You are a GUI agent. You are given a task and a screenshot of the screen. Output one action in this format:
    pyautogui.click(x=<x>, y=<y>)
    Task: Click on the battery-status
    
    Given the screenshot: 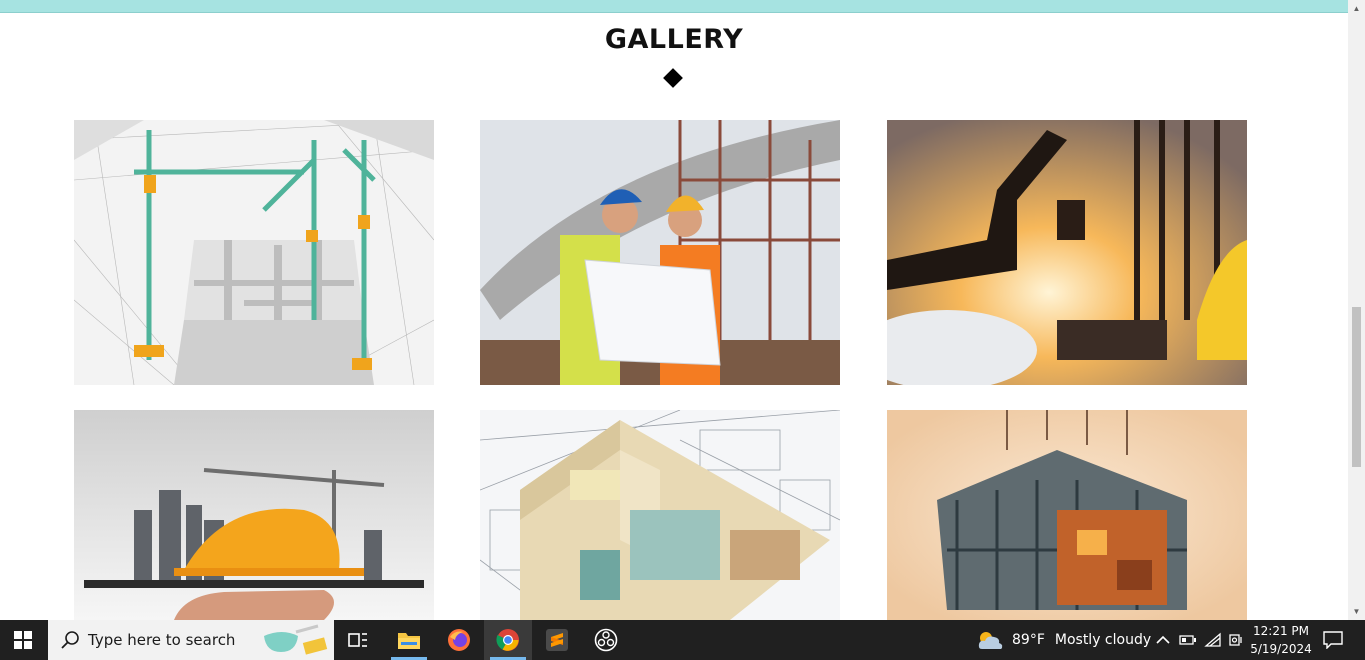 What is the action you would take?
    pyautogui.click(x=1188, y=640)
    